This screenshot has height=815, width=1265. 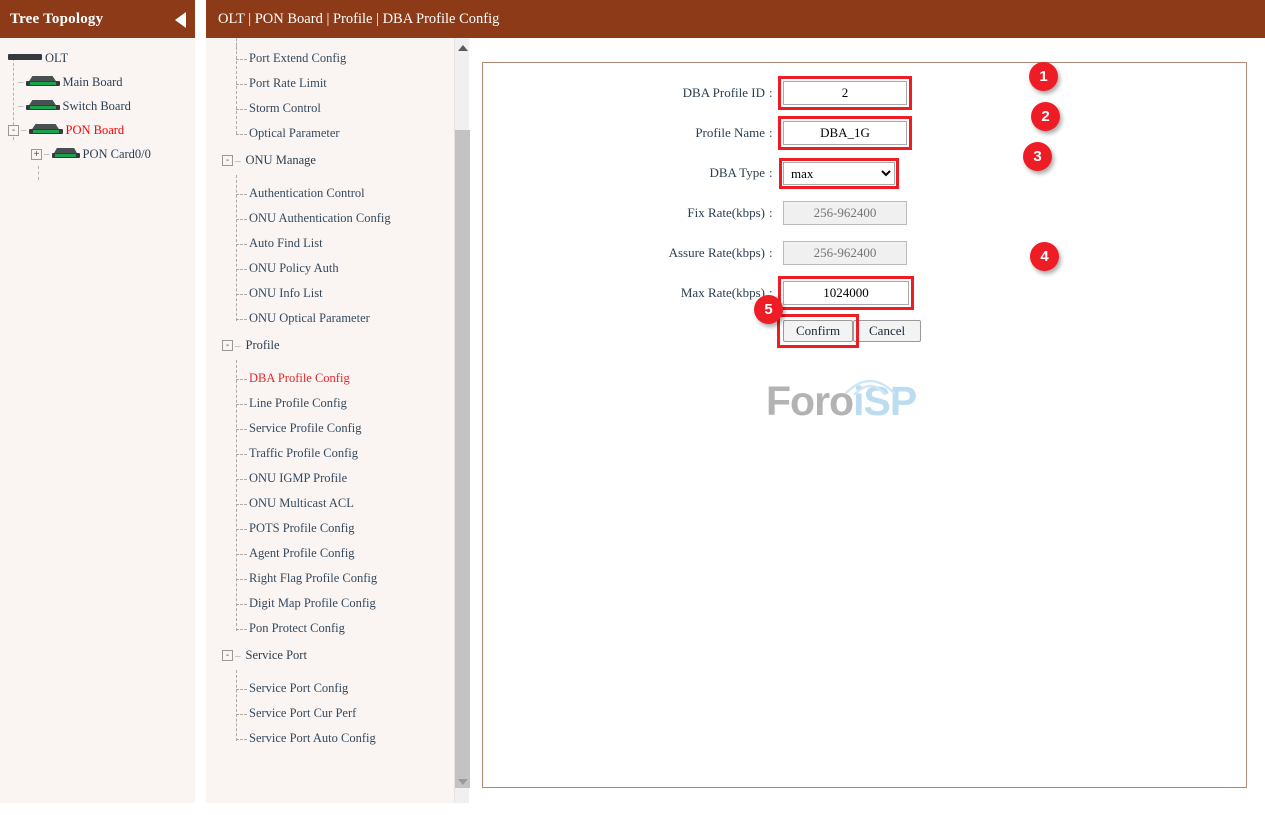 I want to click on tree-topology-title: Tree Topology, so click(x=57, y=18).